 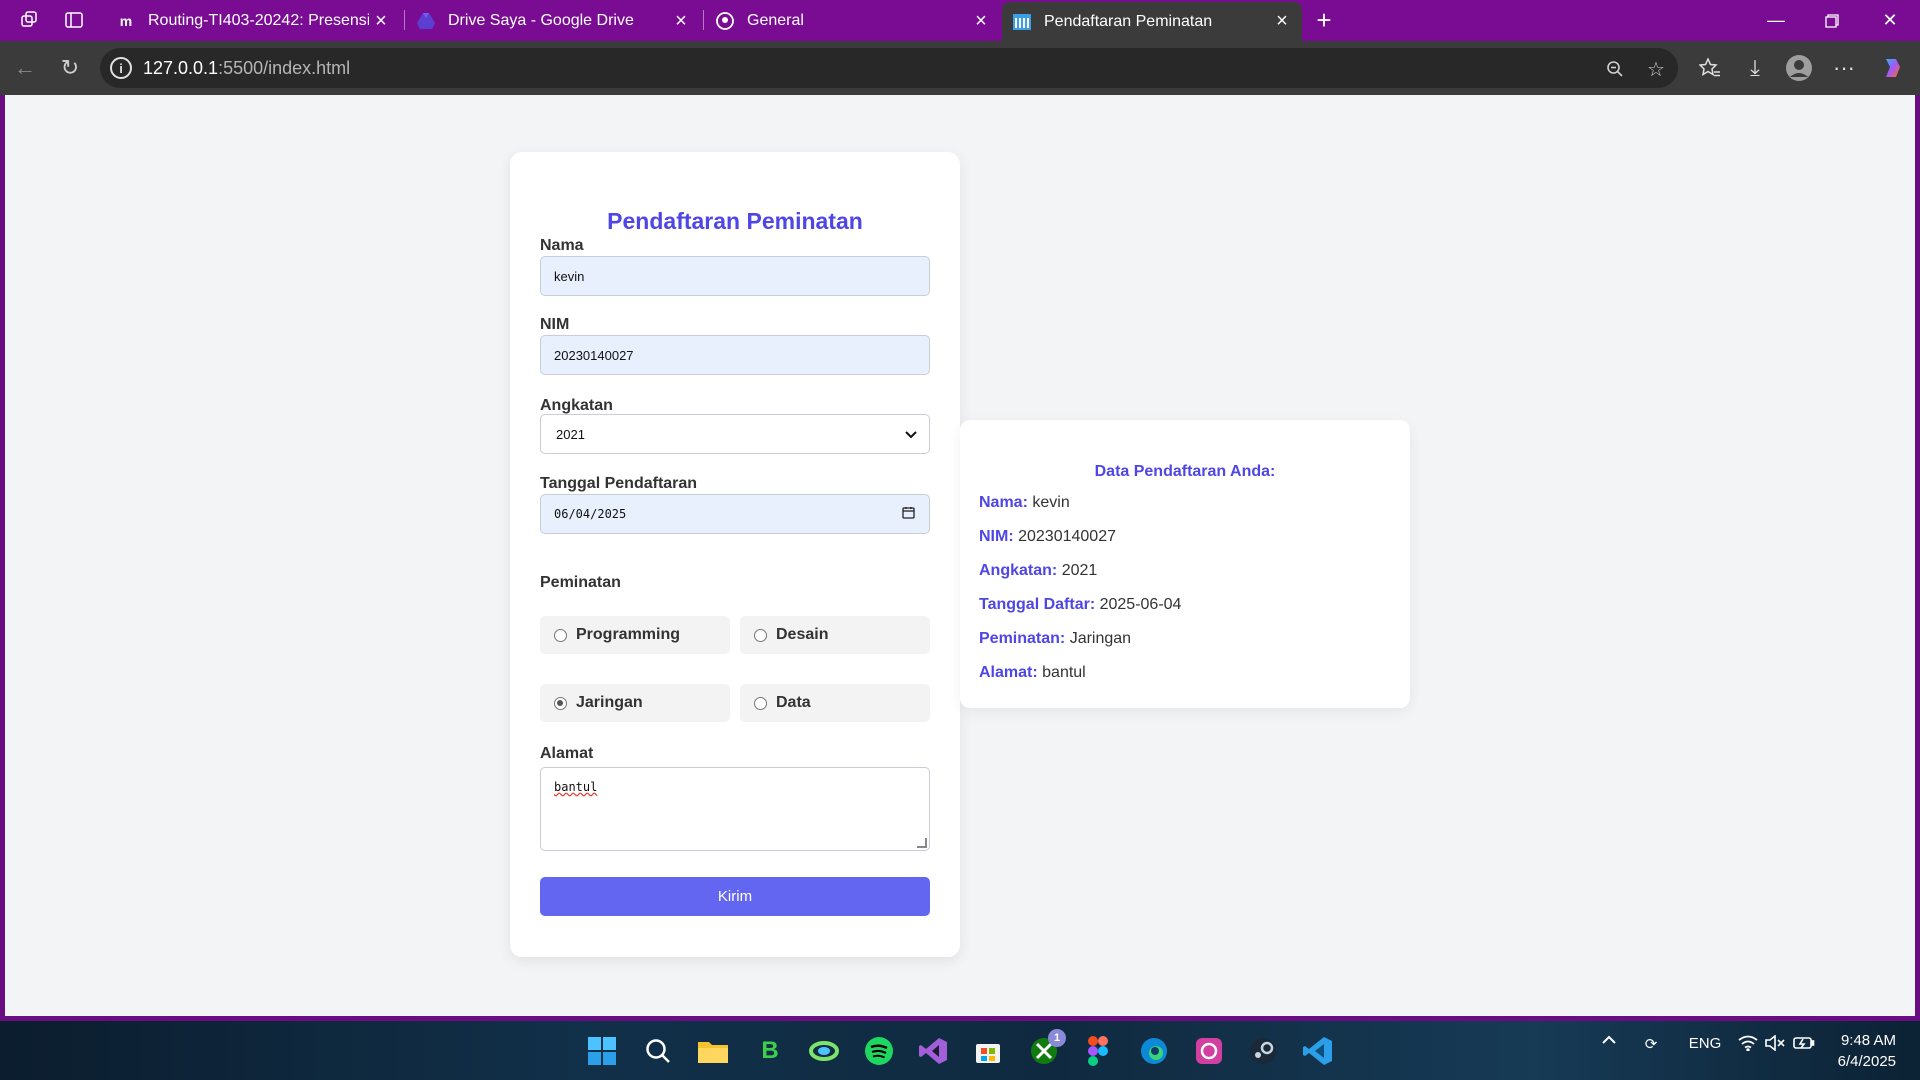 What do you see at coordinates (735, 896) in the screenshot?
I see `submit-button: Kirim` at bounding box center [735, 896].